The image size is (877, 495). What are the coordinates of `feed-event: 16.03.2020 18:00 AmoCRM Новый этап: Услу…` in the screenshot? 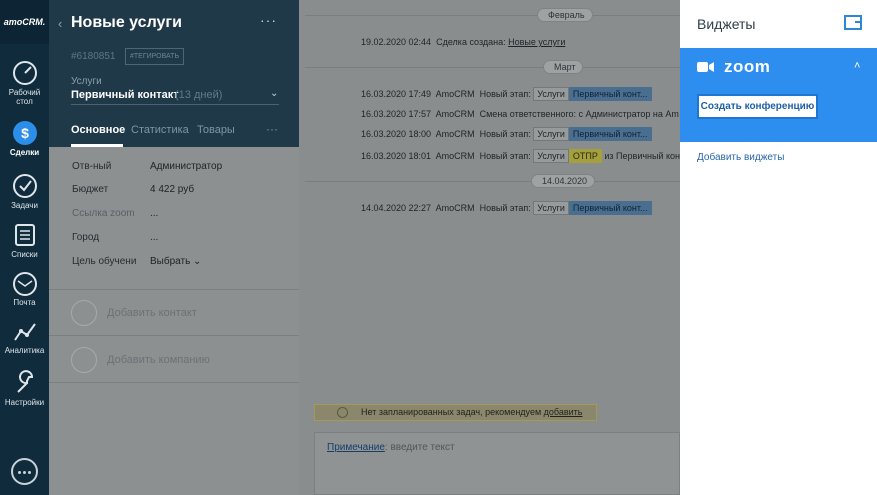 It's located at (506, 134).